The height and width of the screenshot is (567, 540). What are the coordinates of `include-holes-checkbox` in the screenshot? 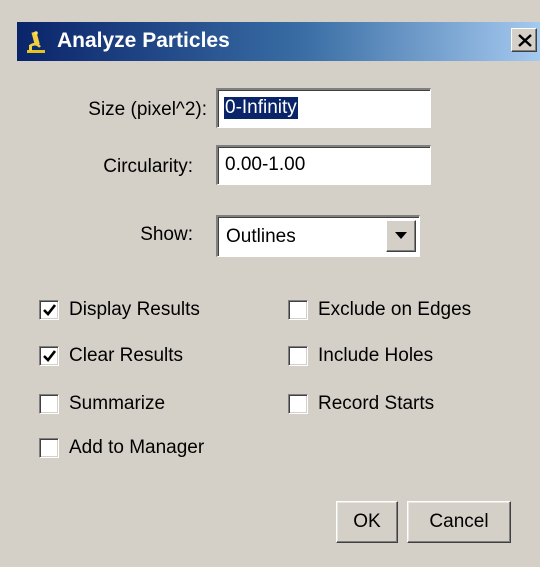 It's located at (298, 356).